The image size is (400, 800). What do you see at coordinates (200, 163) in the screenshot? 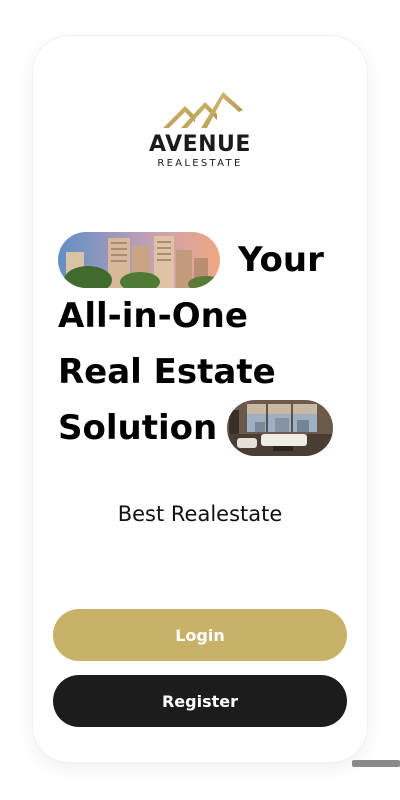
I see `brand-subtitle: REALESTATE` at bounding box center [200, 163].